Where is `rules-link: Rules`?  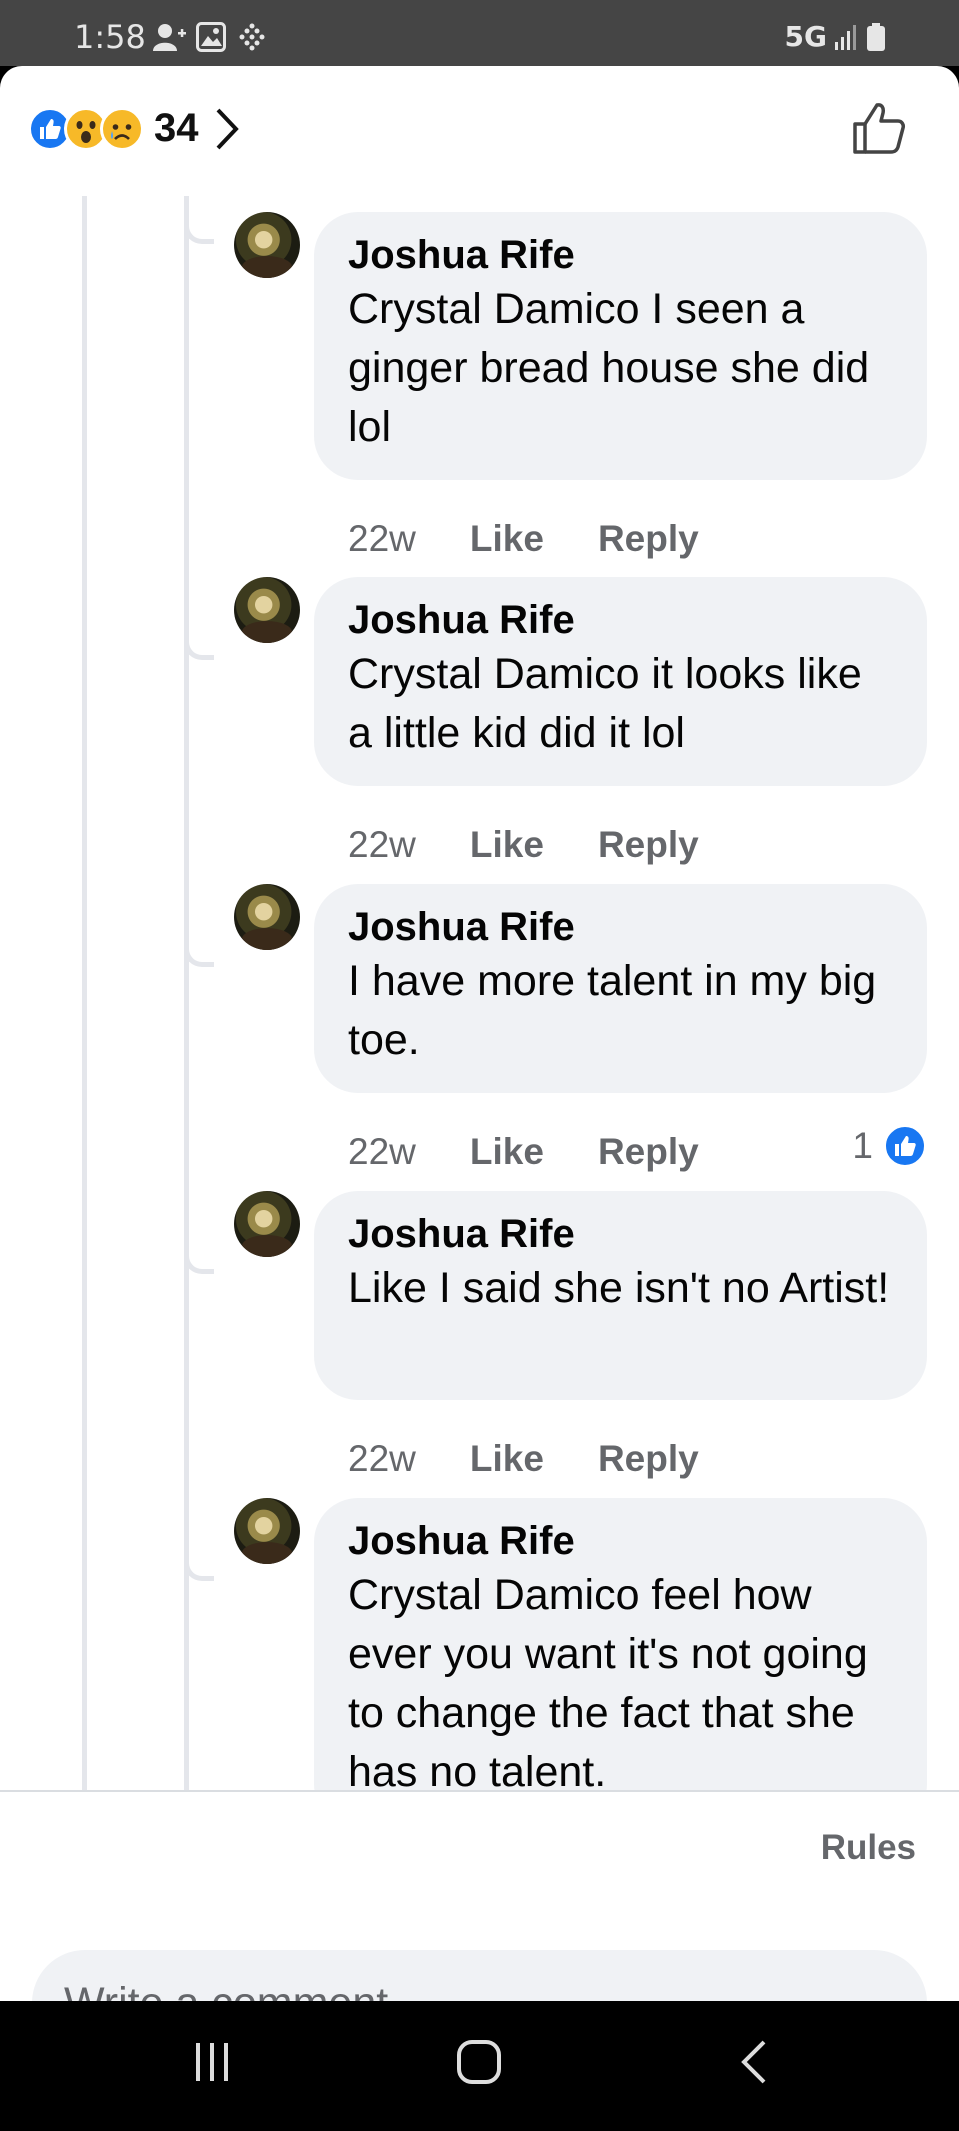
rules-link: Rules is located at coordinates (868, 1848).